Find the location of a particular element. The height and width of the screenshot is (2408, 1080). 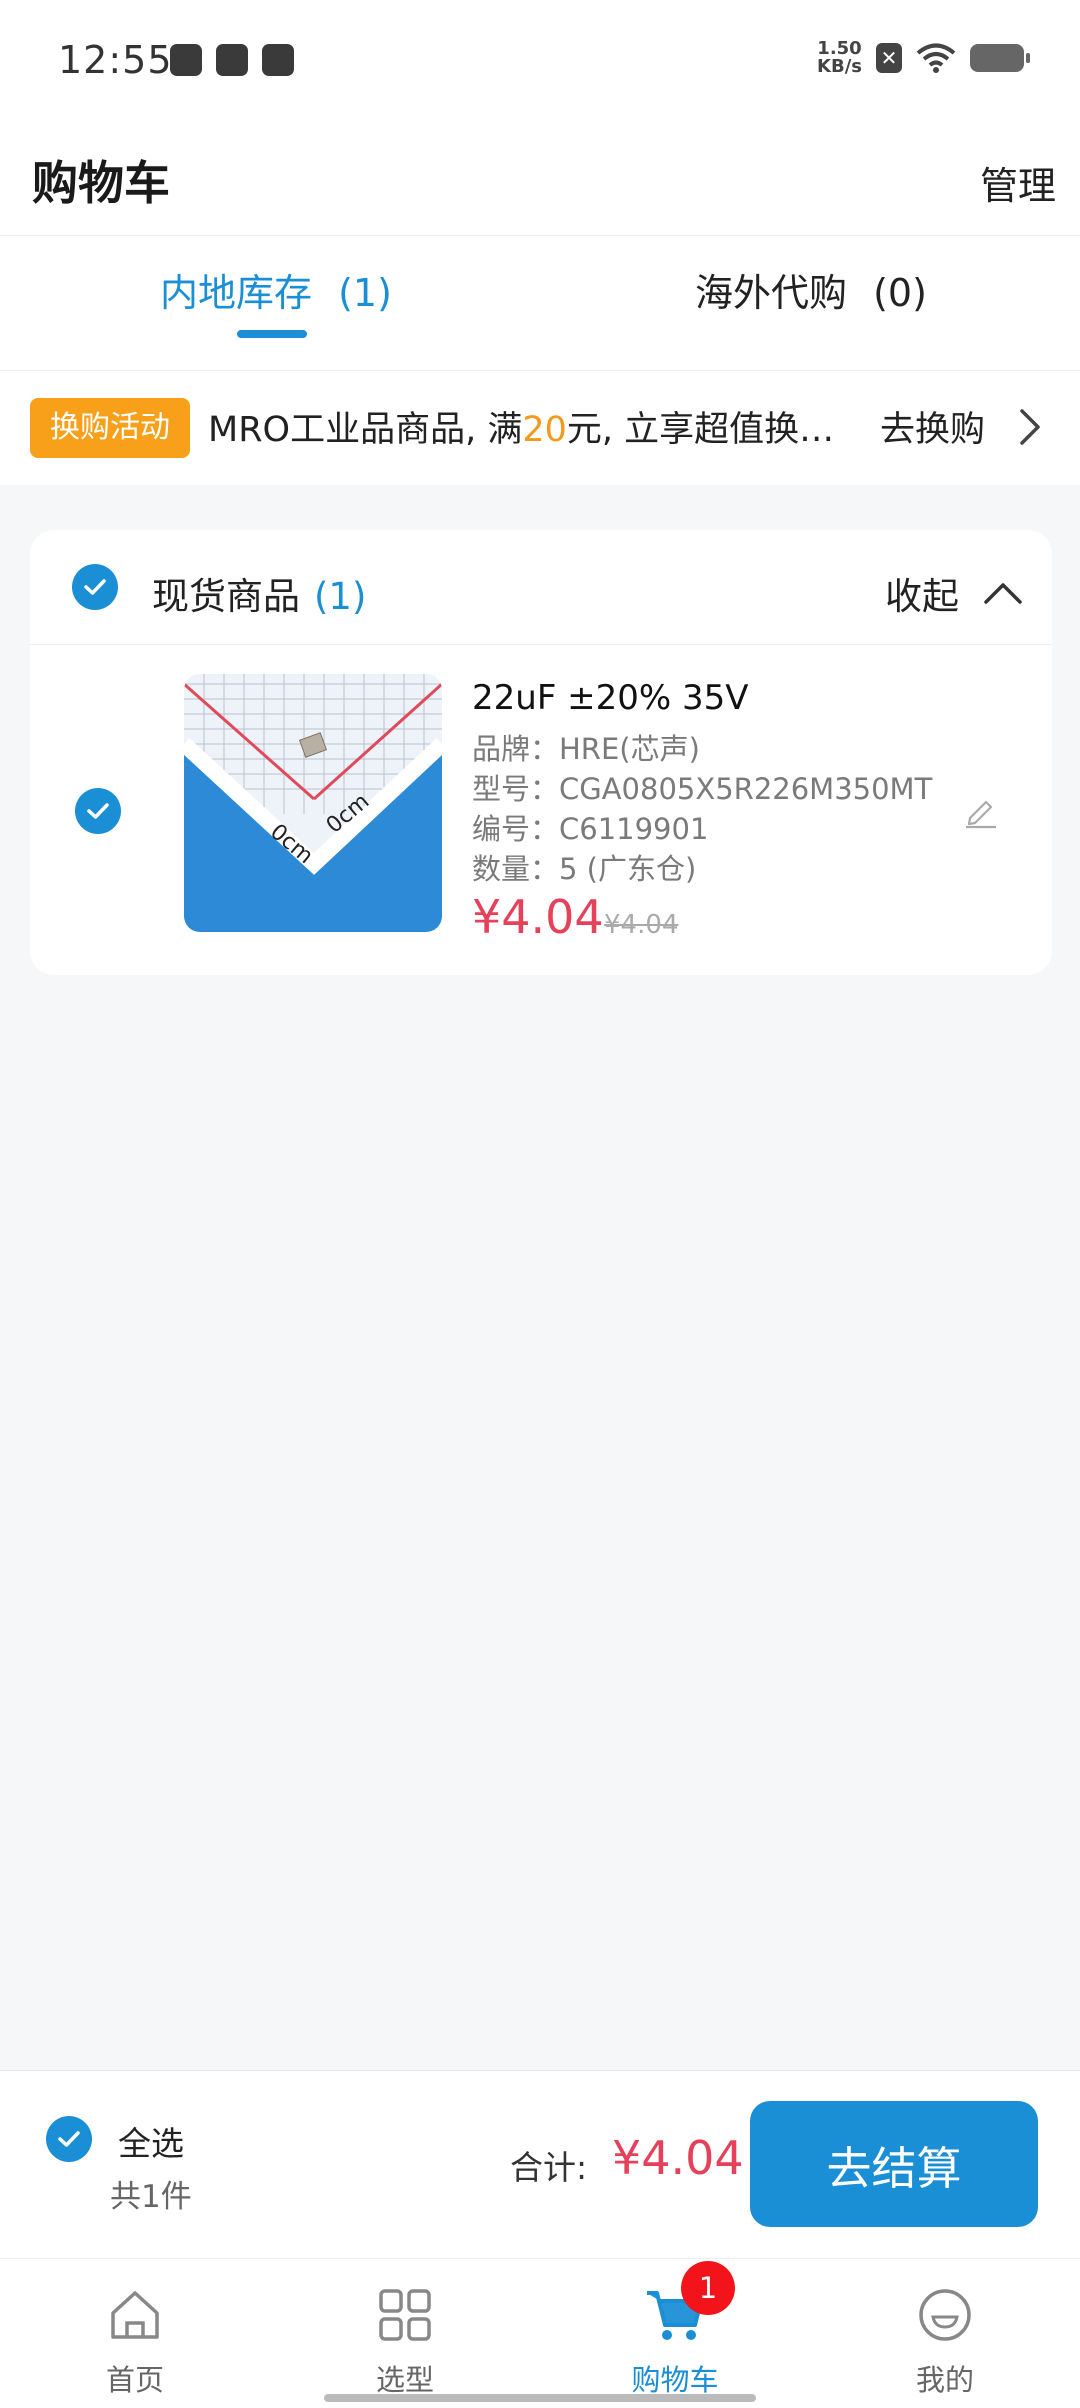

tab-label: 内地库存 is located at coordinates (236, 293).